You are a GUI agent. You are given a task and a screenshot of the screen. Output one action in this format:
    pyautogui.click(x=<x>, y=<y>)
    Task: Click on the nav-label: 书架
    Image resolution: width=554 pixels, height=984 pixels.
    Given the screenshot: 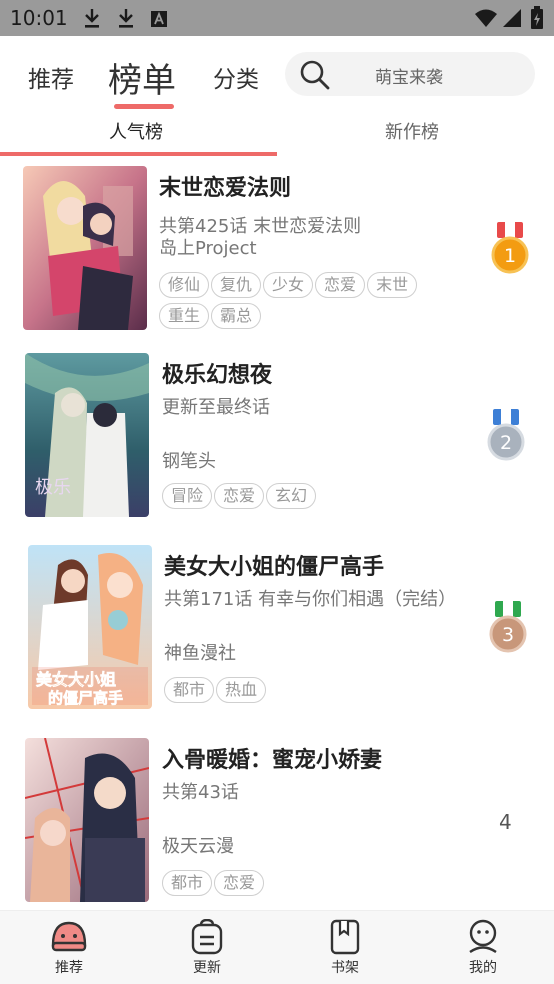 What is the action you would take?
    pyautogui.click(x=345, y=968)
    